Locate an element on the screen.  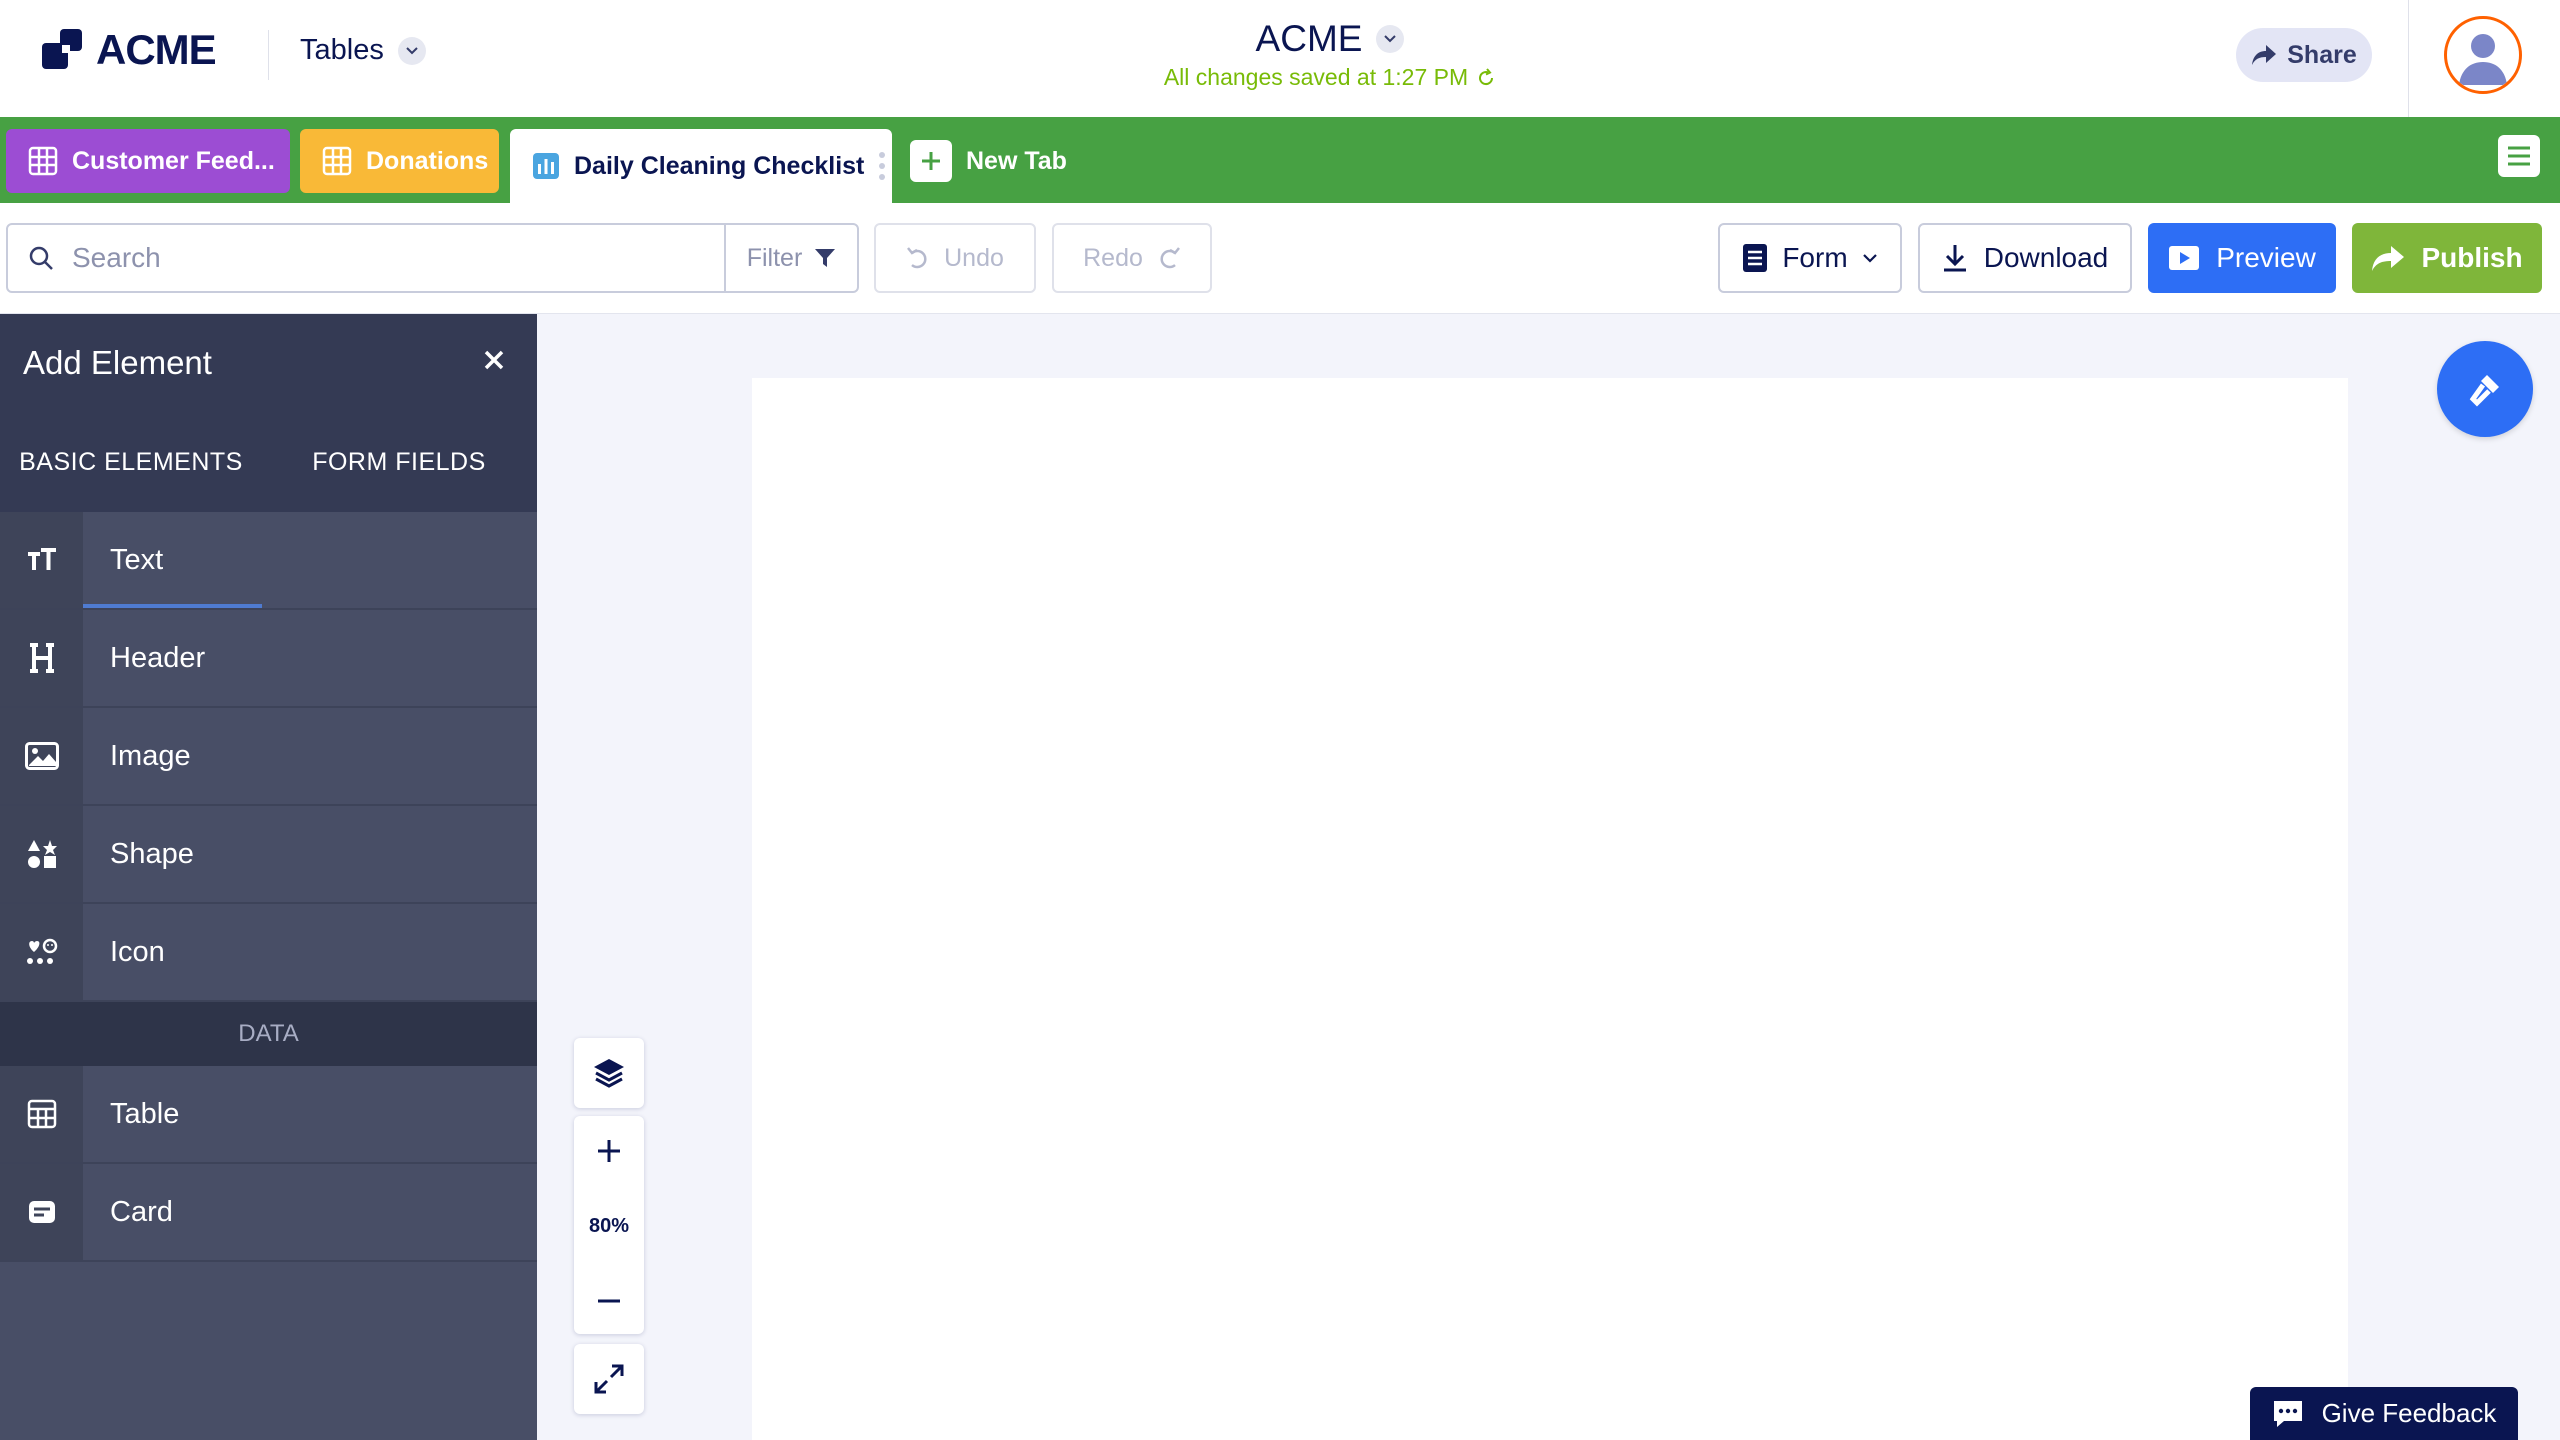
close-panel-button is located at coordinates (494, 360).